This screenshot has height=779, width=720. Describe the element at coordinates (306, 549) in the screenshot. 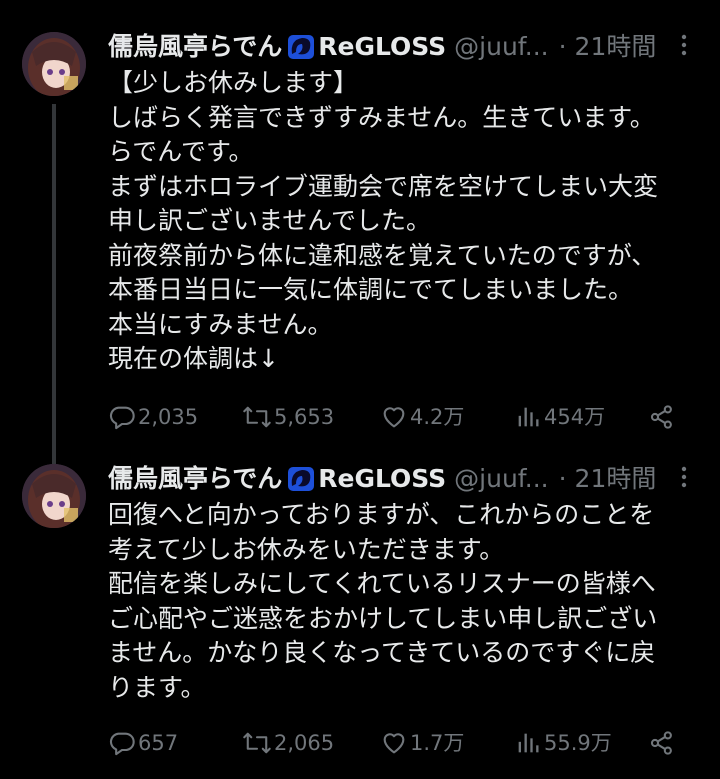

I see `tweet-text-line: 考えて少しお休みをいただきます。` at that location.